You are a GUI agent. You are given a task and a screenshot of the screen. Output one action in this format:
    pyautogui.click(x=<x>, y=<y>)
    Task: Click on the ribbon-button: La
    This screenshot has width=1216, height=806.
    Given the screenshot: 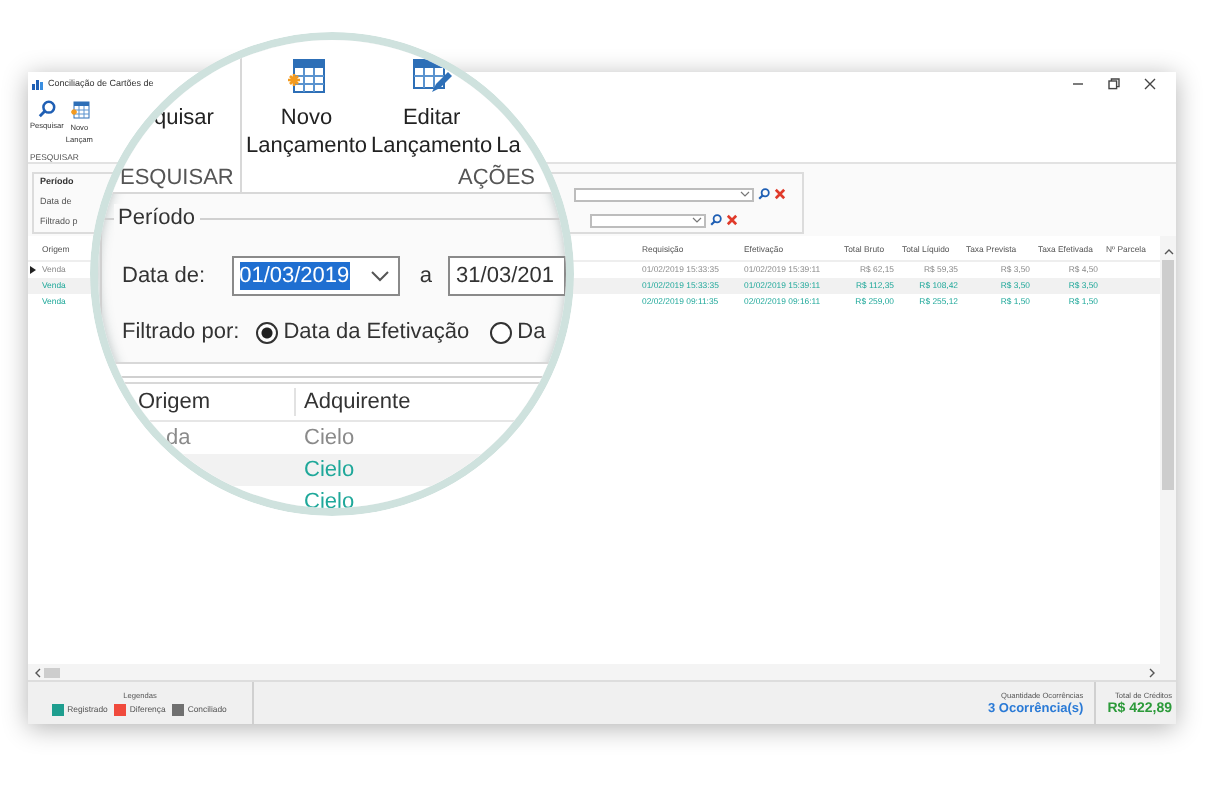 What is the action you would take?
    pyautogui.click(x=508, y=108)
    